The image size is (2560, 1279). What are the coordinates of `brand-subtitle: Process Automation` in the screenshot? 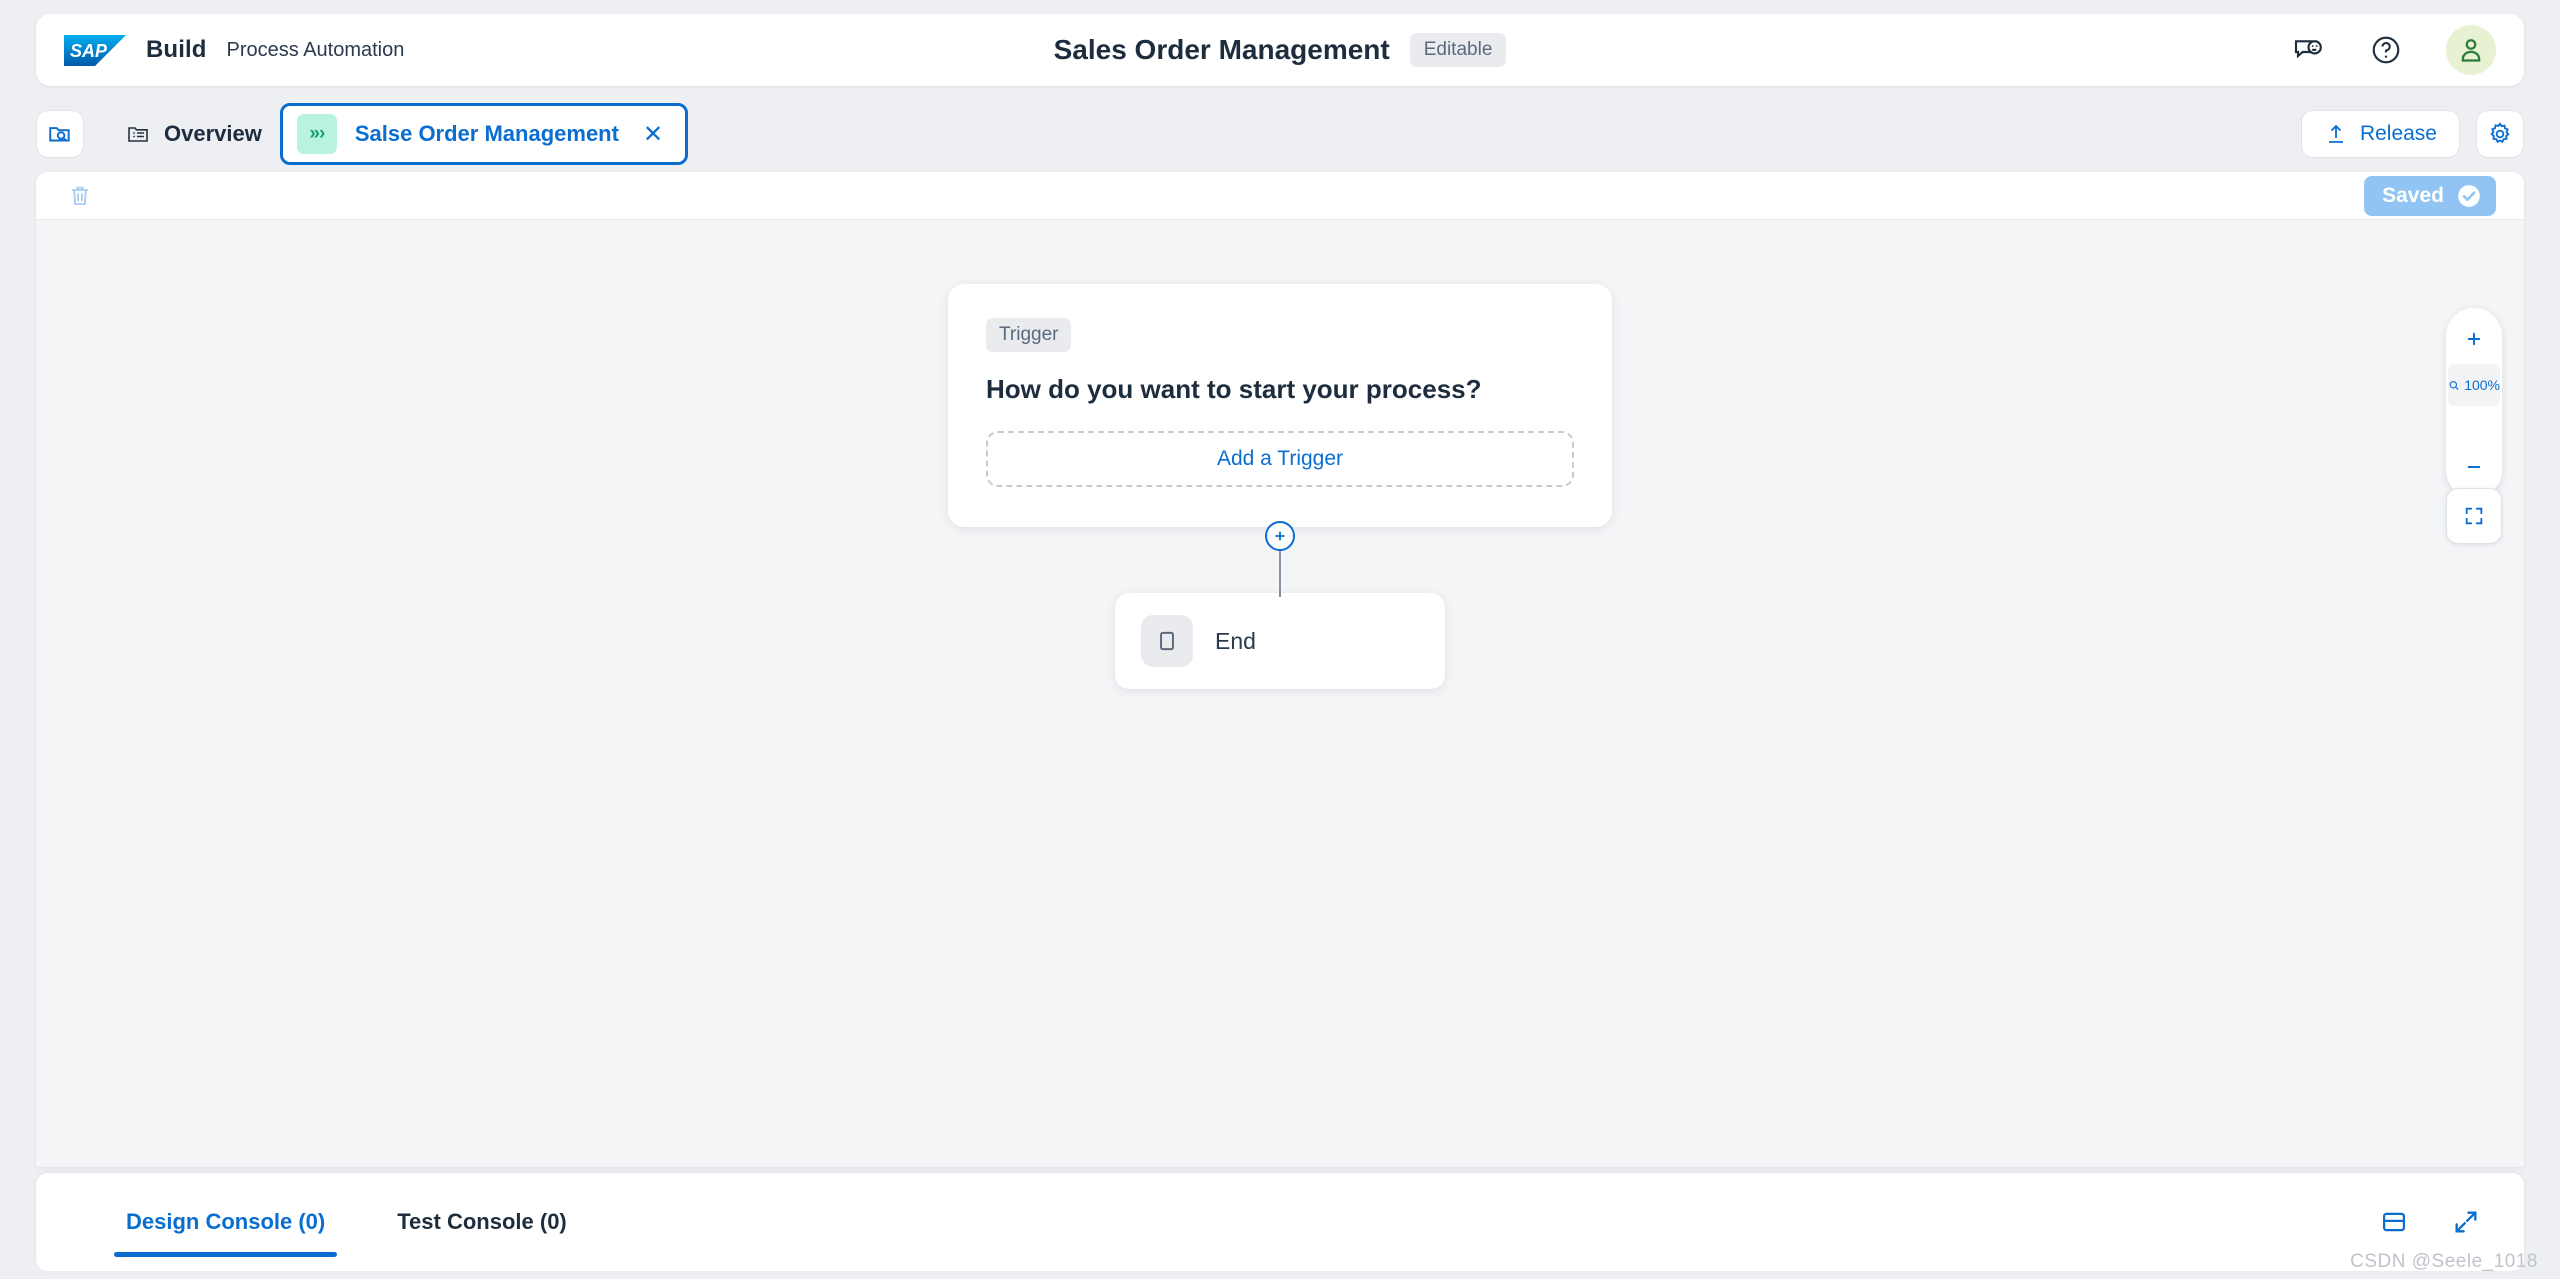 It's located at (315, 49).